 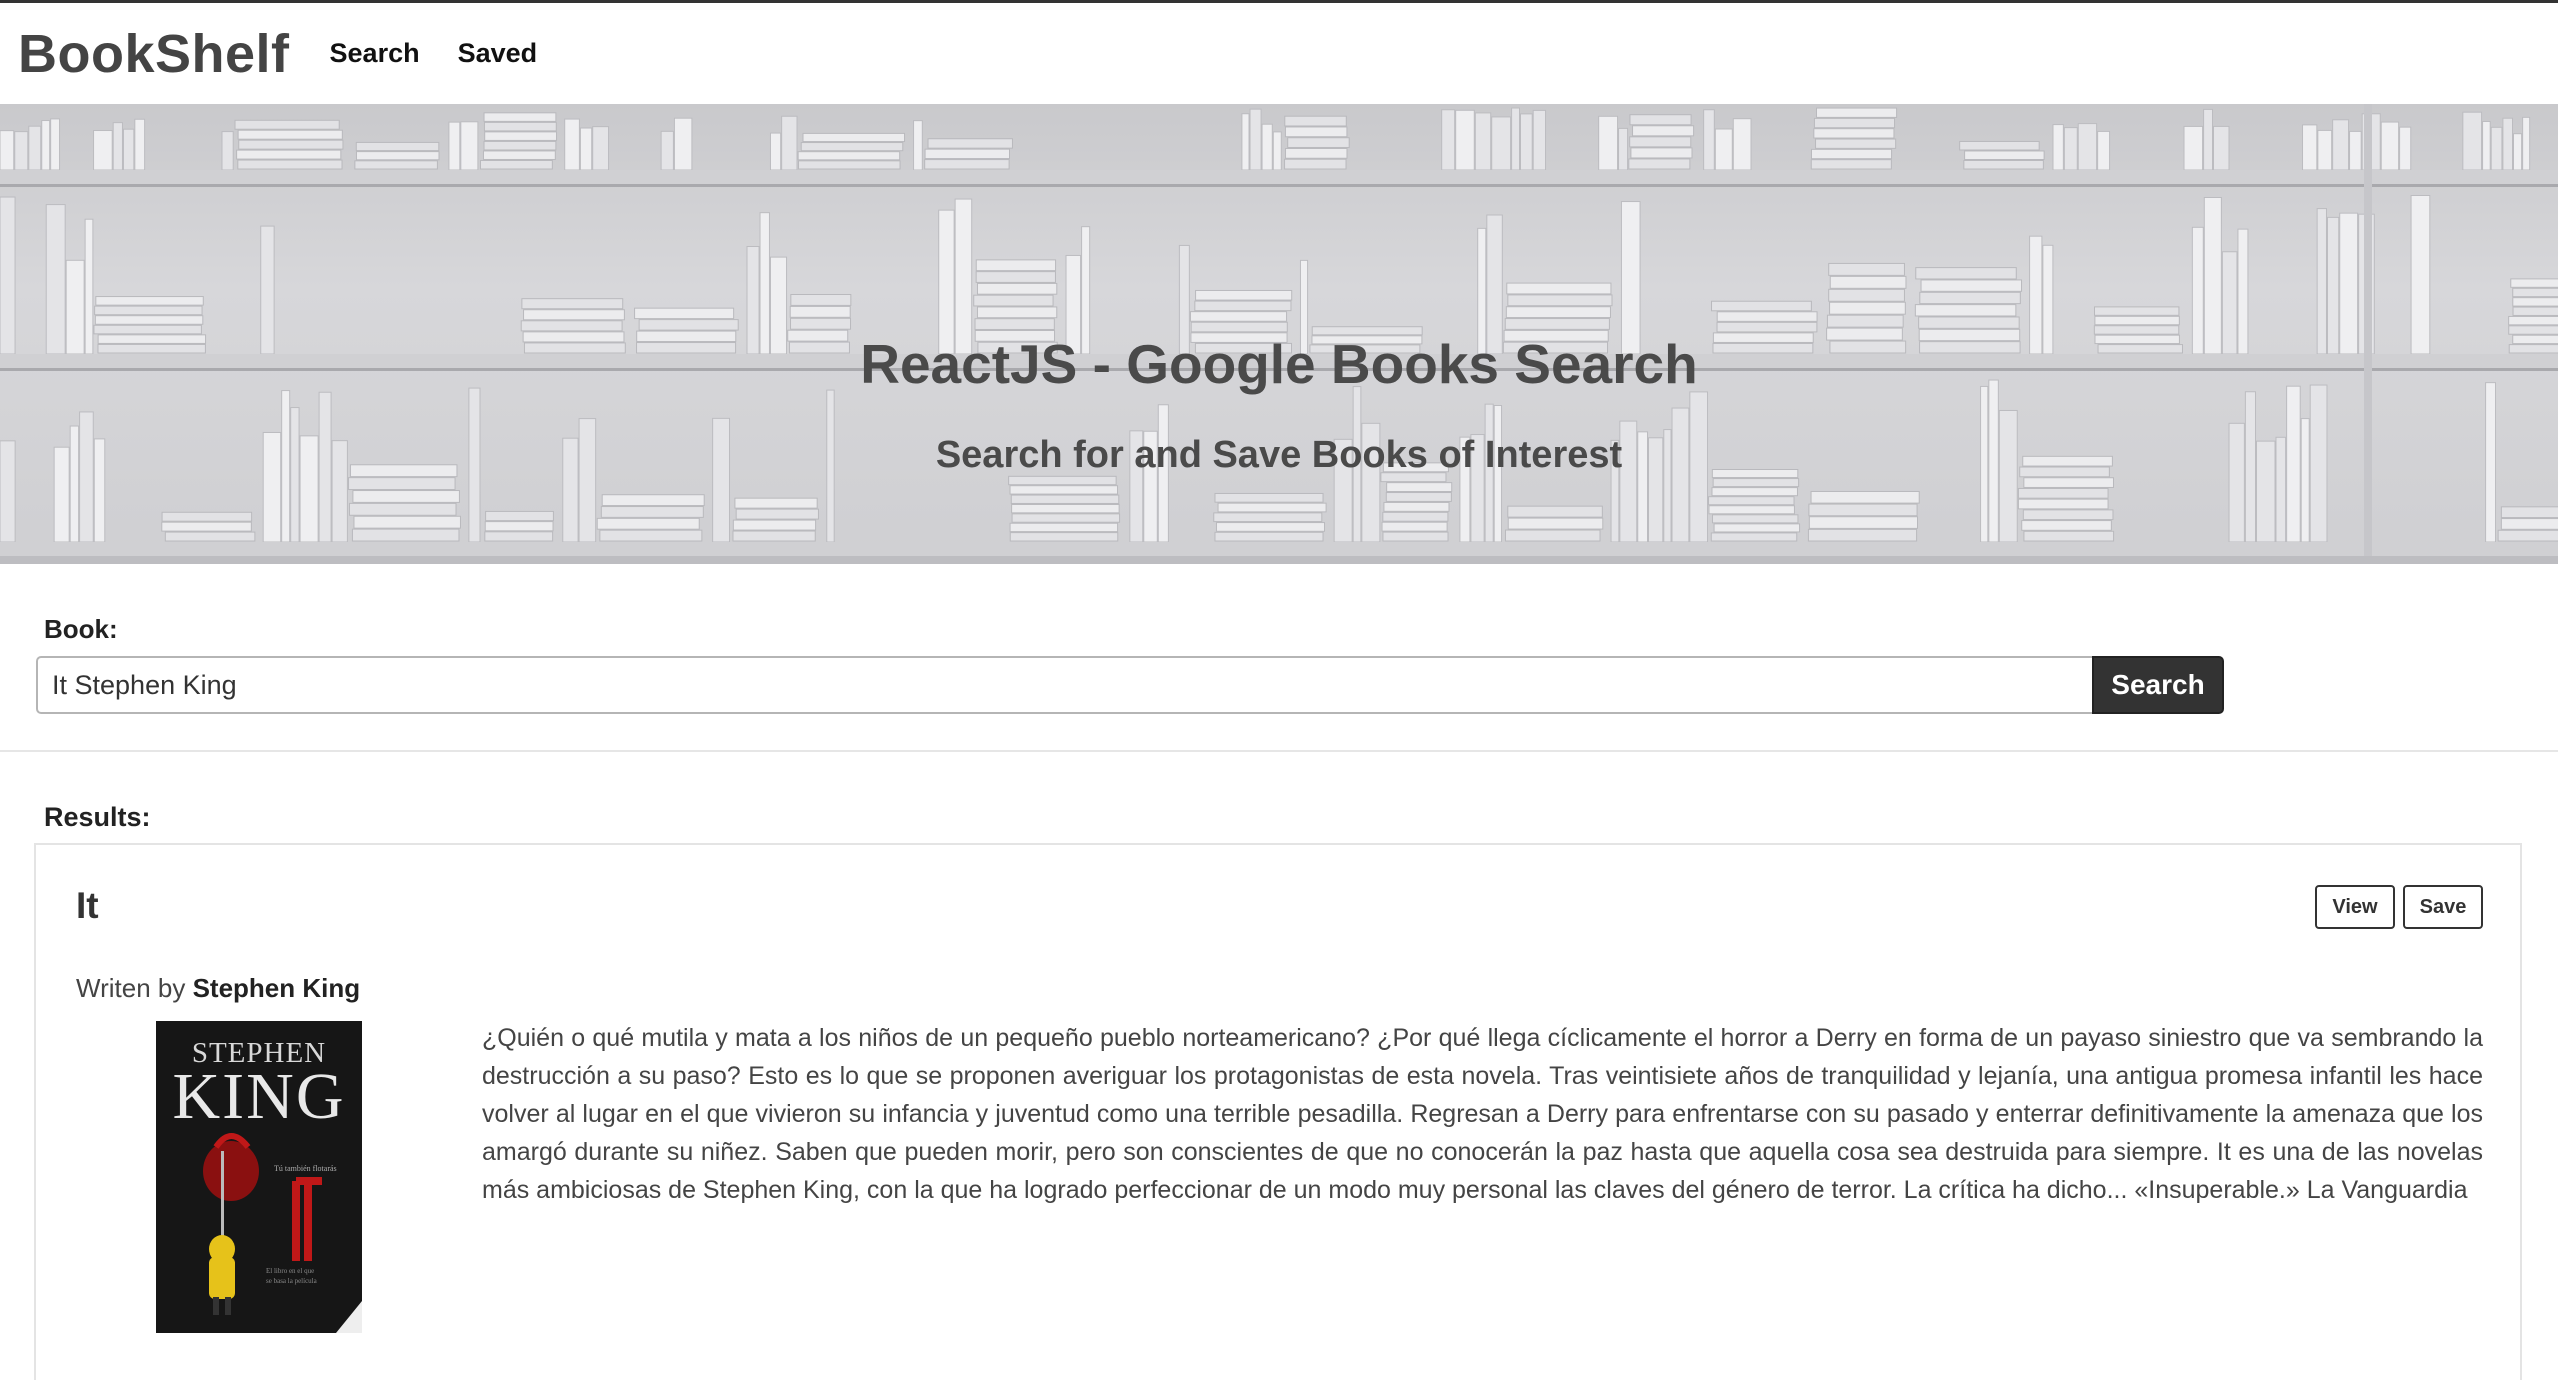 I want to click on book-title: It, so click(x=87, y=905).